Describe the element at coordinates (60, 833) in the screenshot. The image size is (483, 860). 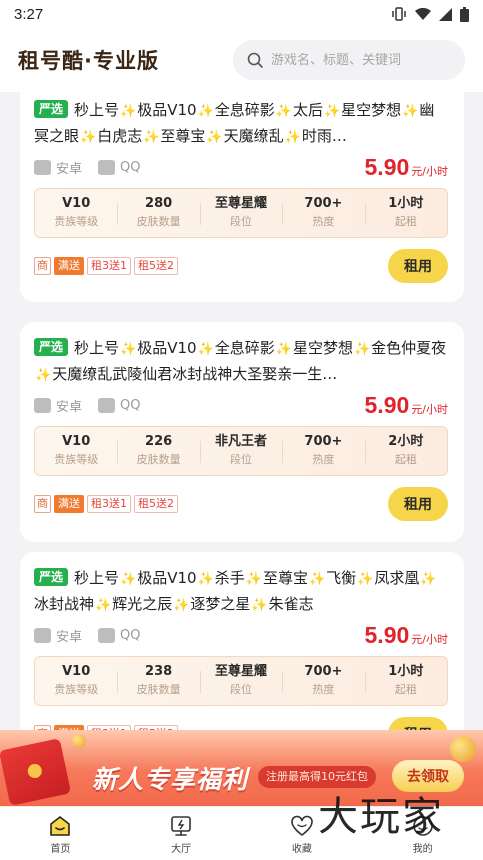
I see `nav-item-home: 首页` at that location.